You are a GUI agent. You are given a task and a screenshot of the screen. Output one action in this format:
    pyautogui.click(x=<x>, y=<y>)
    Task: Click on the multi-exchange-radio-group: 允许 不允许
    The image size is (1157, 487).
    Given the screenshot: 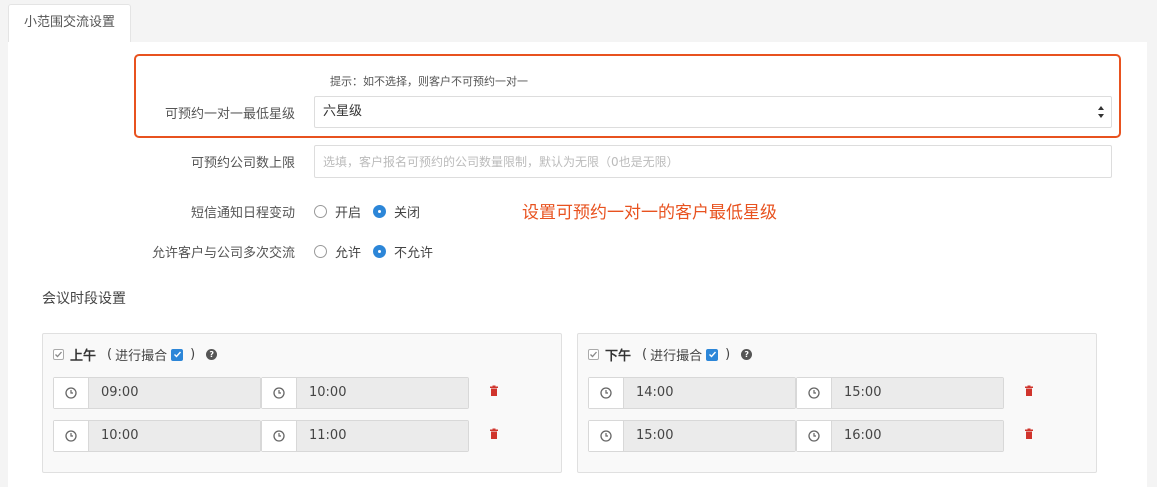 What is the action you would take?
    pyautogui.click(x=379, y=251)
    